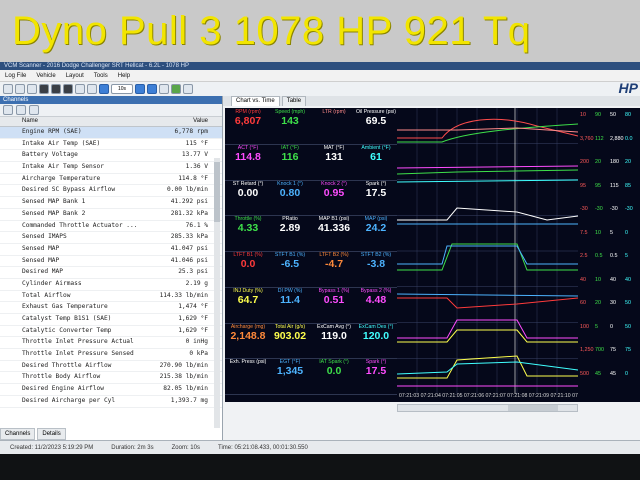  What do you see at coordinates (18, 434) in the screenshot?
I see `tab-channels: Channels` at bounding box center [18, 434].